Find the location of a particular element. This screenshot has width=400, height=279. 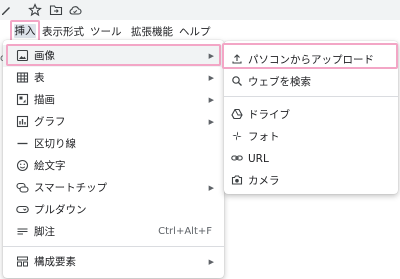

submenu-item-drive: ドライブ is located at coordinates (311, 115).